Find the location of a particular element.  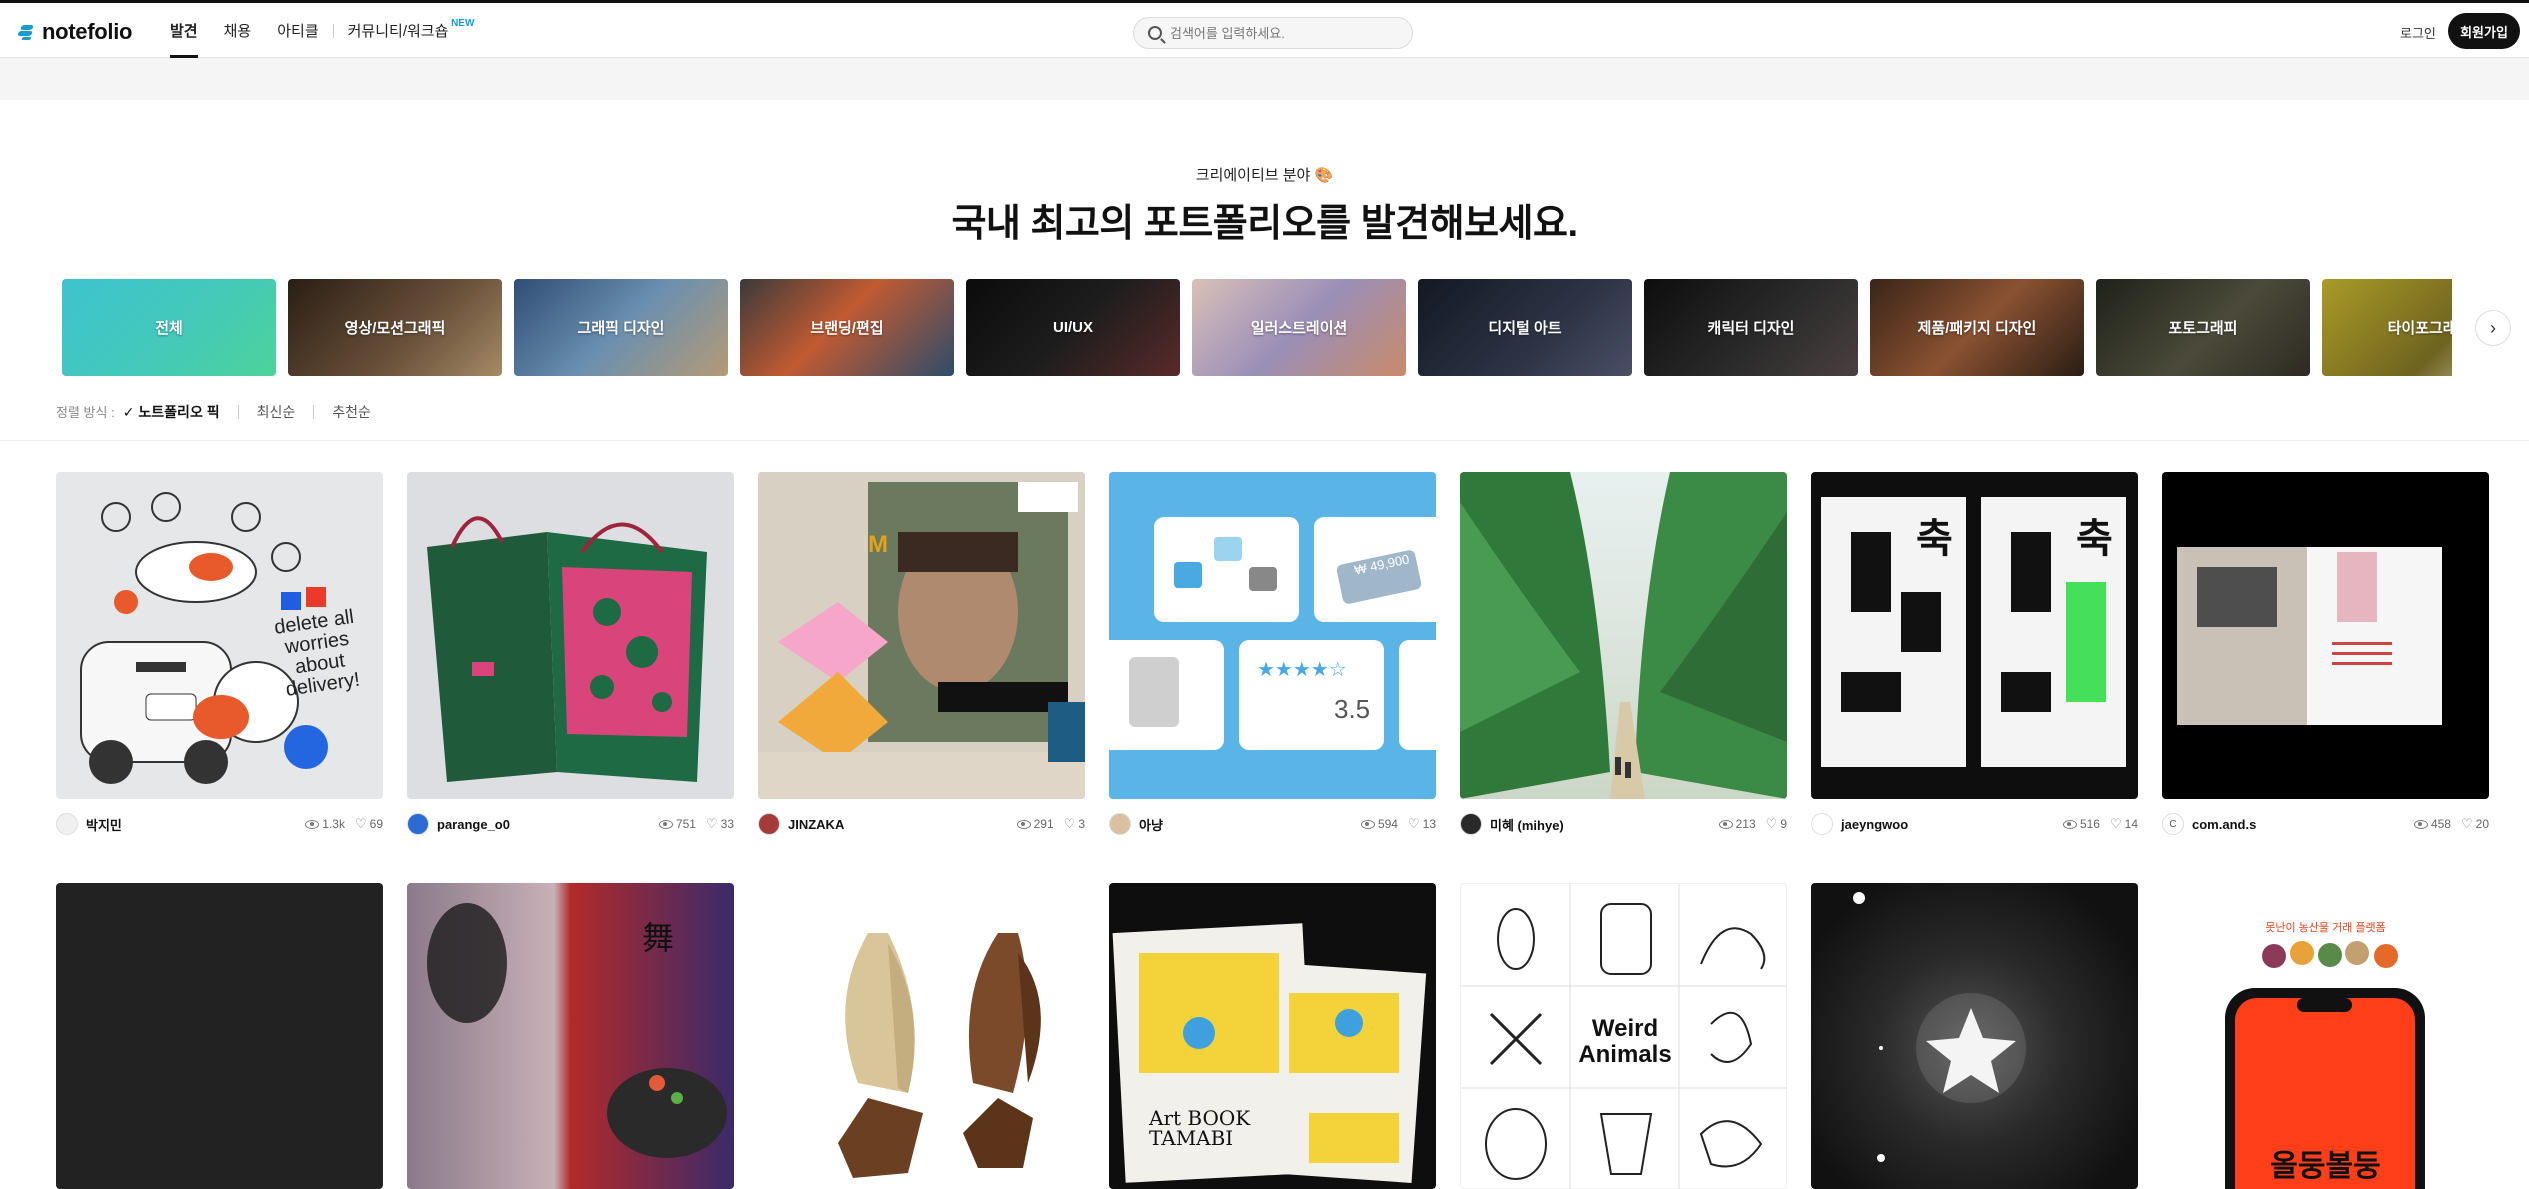

author-name: JINZAKA is located at coordinates (897, 824).